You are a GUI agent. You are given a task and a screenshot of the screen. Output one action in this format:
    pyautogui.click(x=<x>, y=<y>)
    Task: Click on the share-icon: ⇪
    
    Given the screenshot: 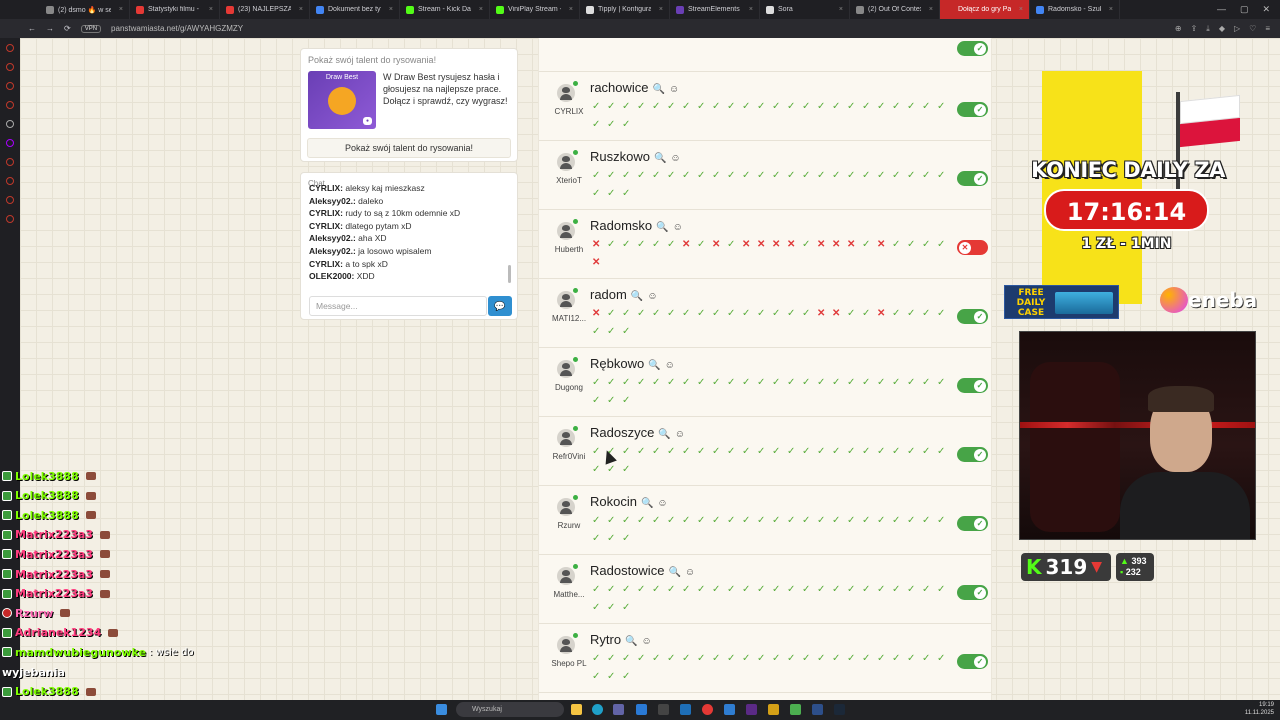 What is the action you would take?
    pyautogui.click(x=1194, y=29)
    